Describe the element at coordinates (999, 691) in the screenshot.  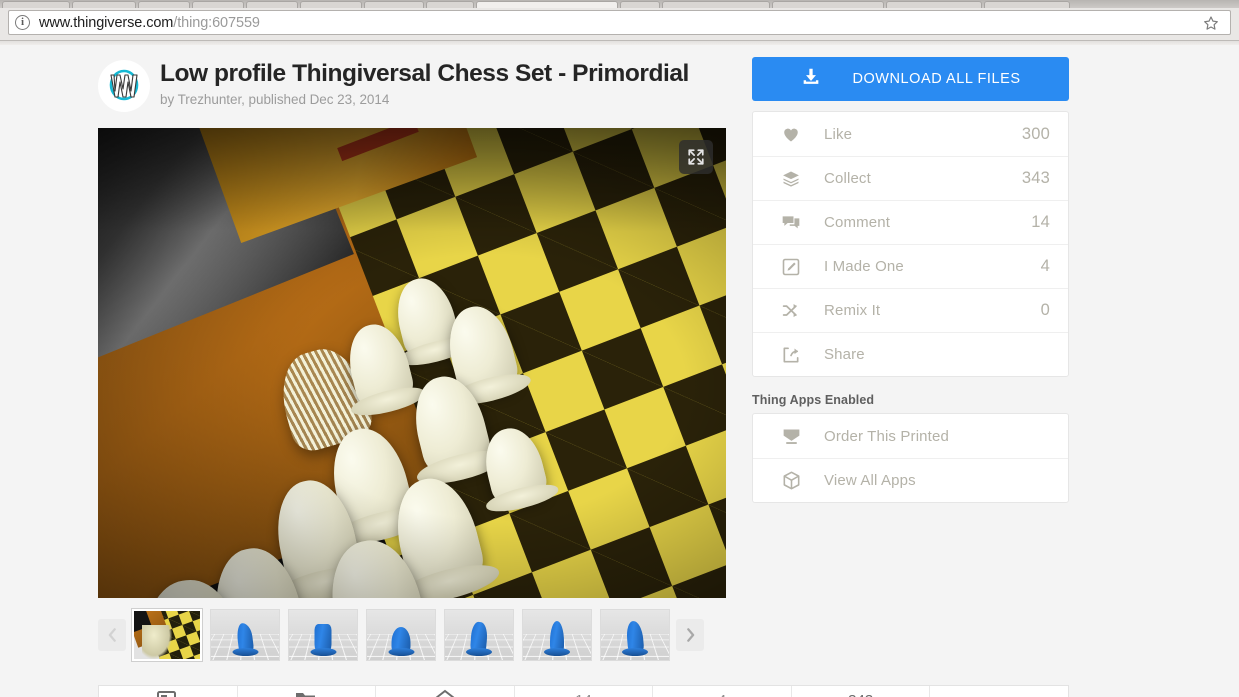
I see `tab-collections` at that location.